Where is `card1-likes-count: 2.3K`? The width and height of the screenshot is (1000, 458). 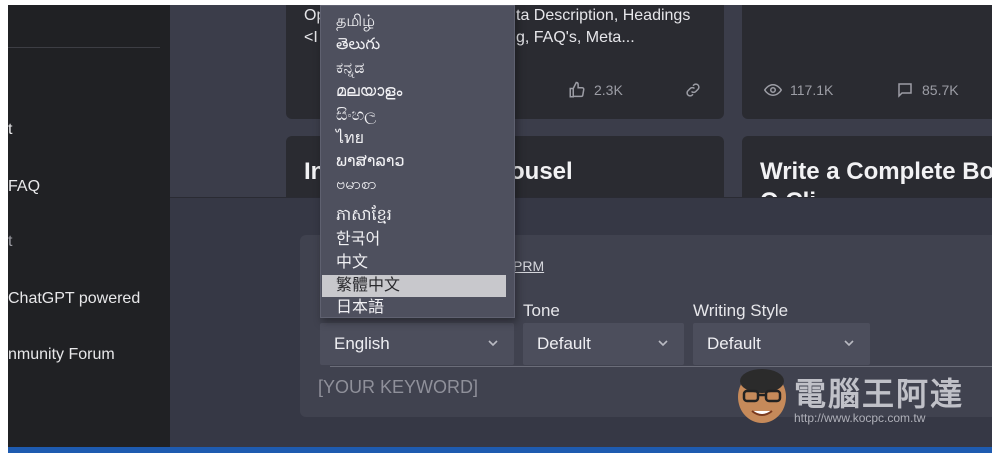
card1-likes-count: 2.3K is located at coordinates (608, 90).